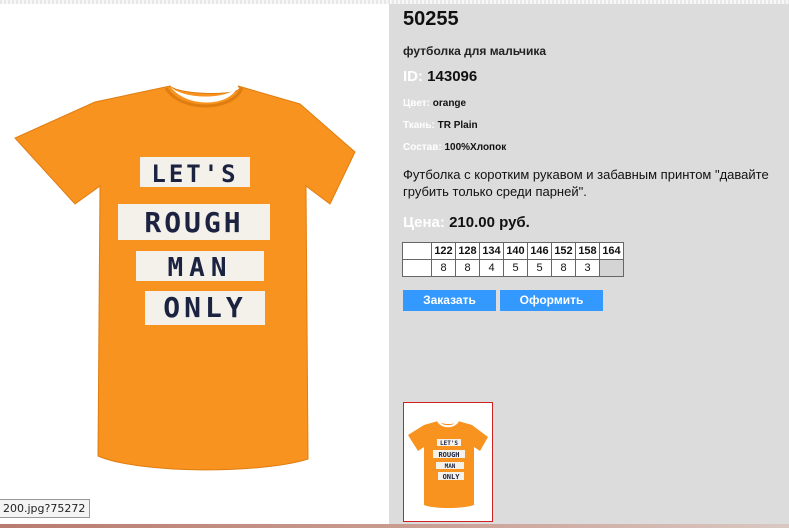 The width and height of the screenshot is (789, 528). What do you see at coordinates (475, 51) in the screenshot?
I see `product-subtitle: футболка для мальчика` at bounding box center [475, 51].